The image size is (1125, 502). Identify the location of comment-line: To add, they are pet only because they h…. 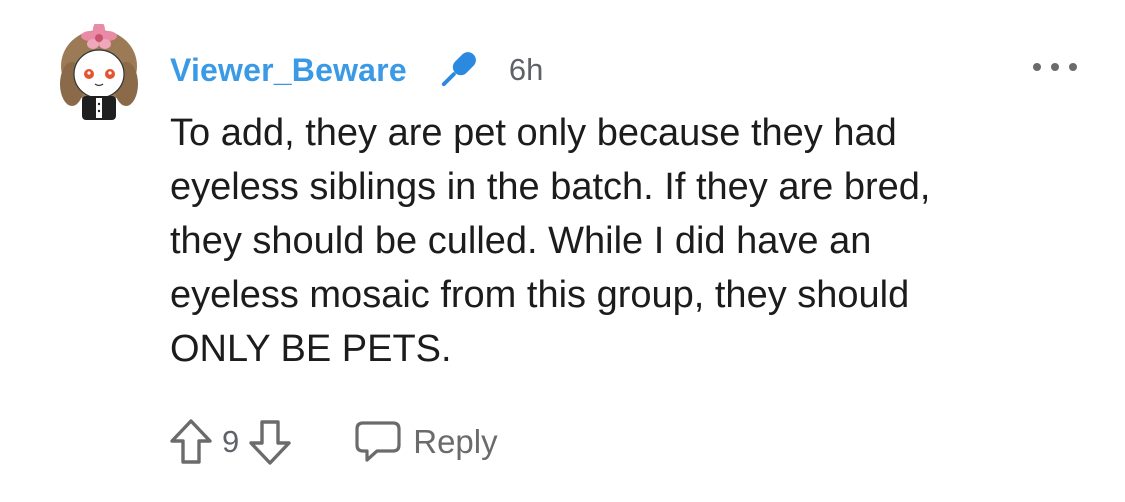
(533, 133).